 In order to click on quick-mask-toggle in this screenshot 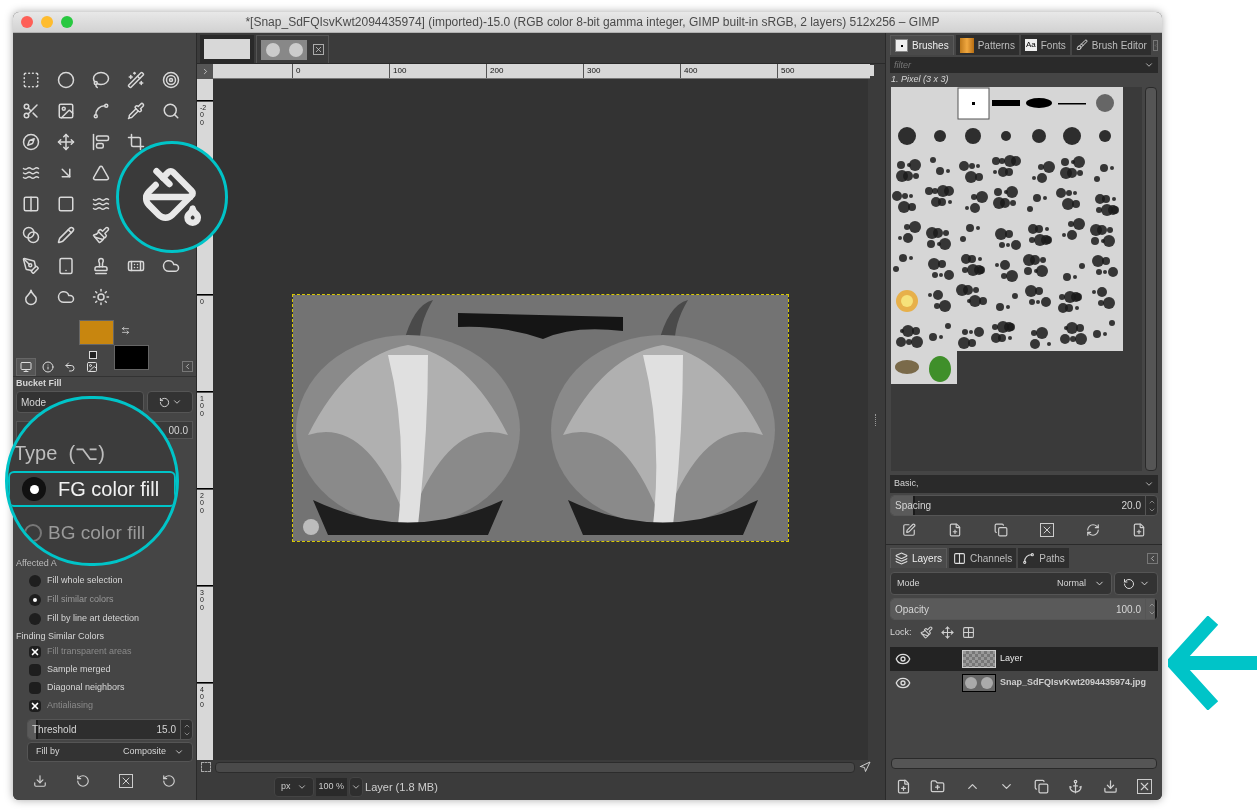, I will do `click(205, 71)`.